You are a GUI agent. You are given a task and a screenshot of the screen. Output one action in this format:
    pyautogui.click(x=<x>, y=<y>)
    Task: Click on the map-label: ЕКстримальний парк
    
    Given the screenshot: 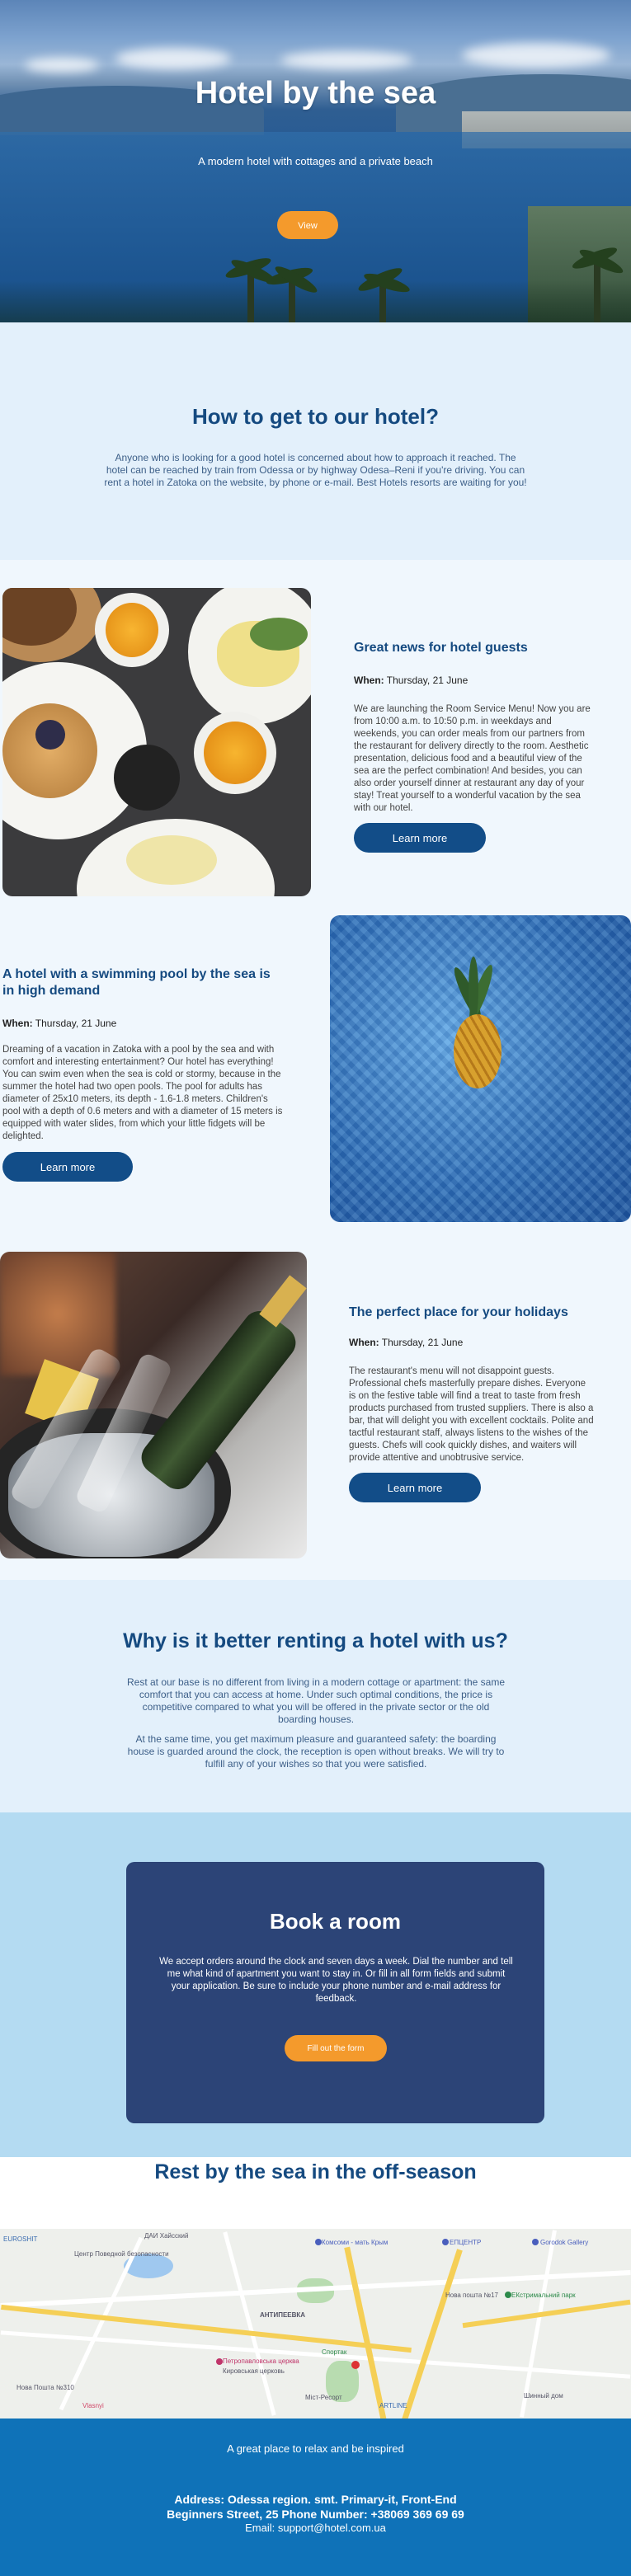 What is the action you would take?
    pyautogui.click(x=543, y=2295)
    